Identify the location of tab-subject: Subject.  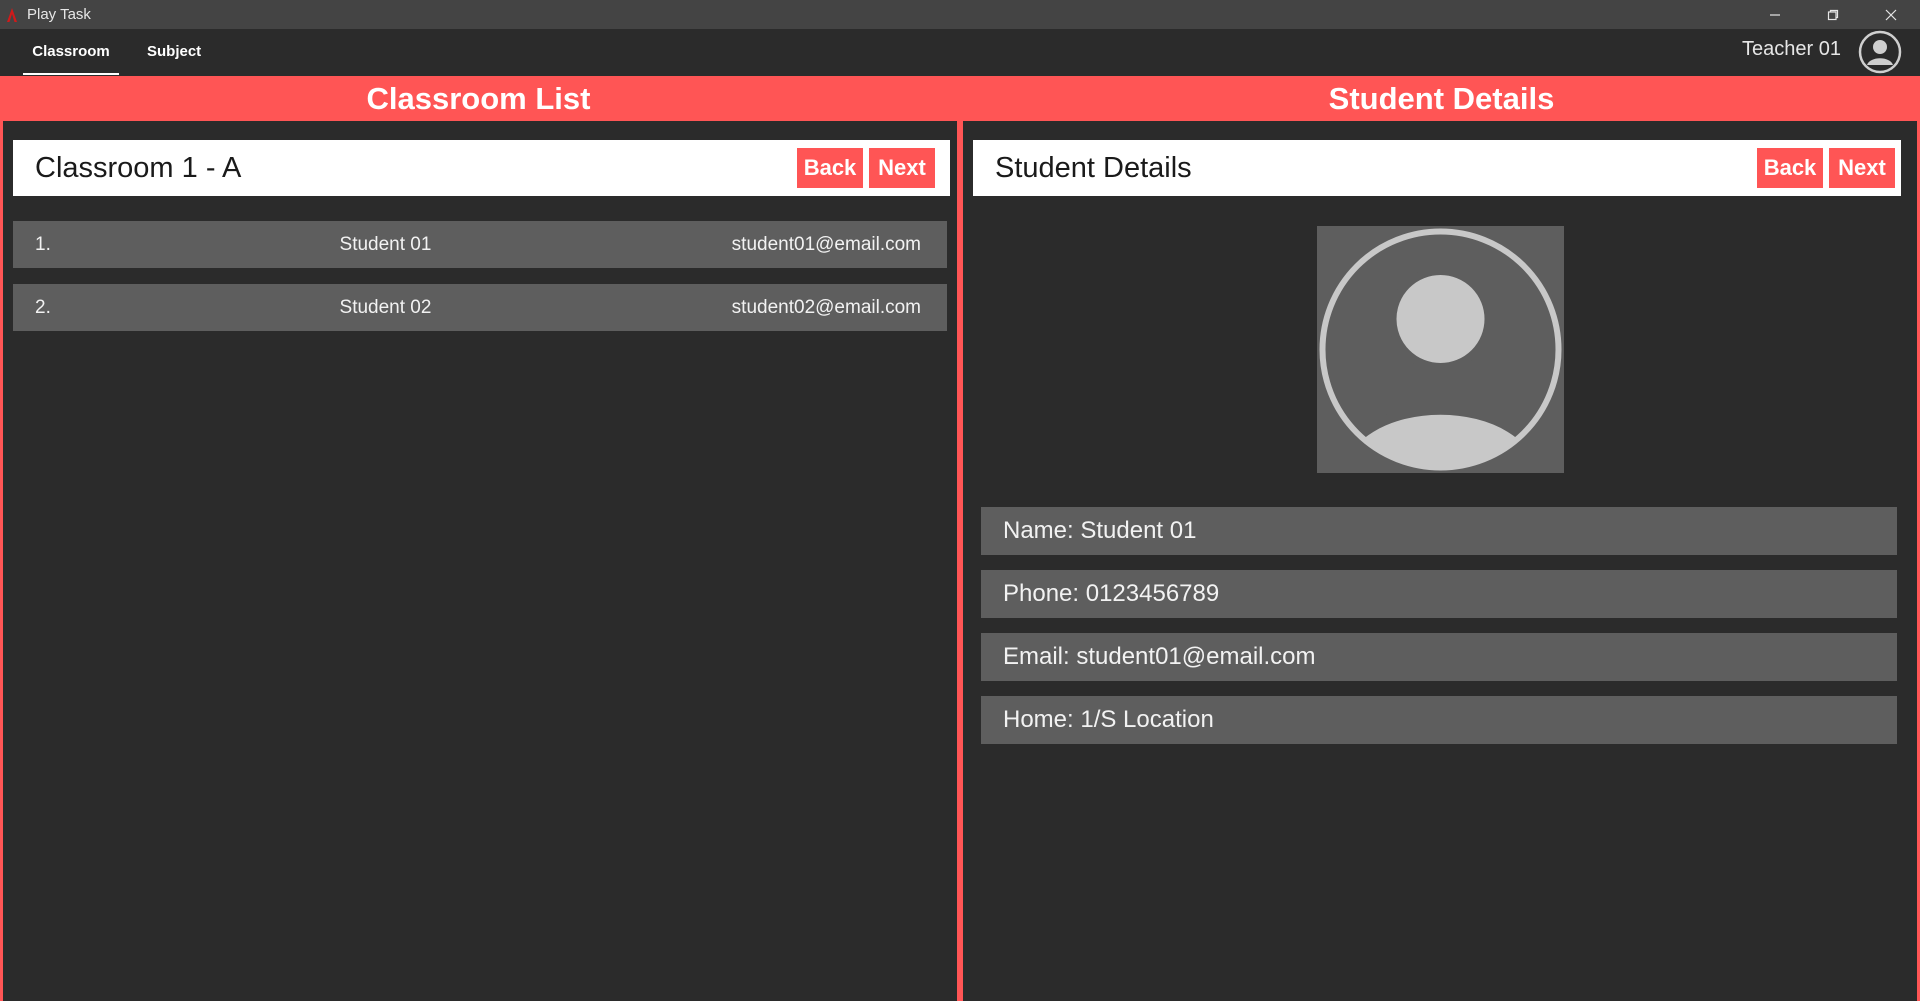
(174, 51).